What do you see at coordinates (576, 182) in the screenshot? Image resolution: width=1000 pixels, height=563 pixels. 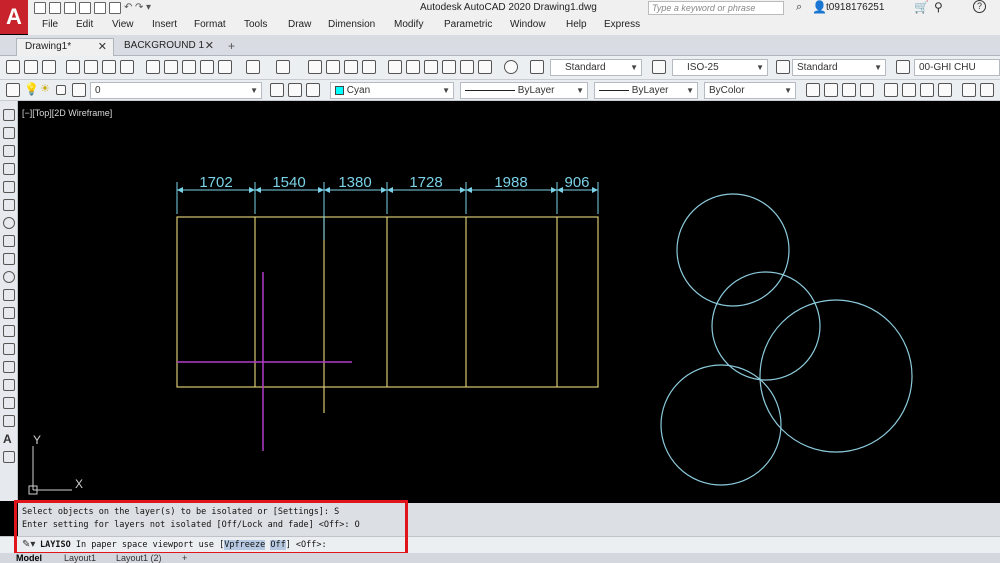 I see `dimension-text: 906` at bounding box center [576, 182].